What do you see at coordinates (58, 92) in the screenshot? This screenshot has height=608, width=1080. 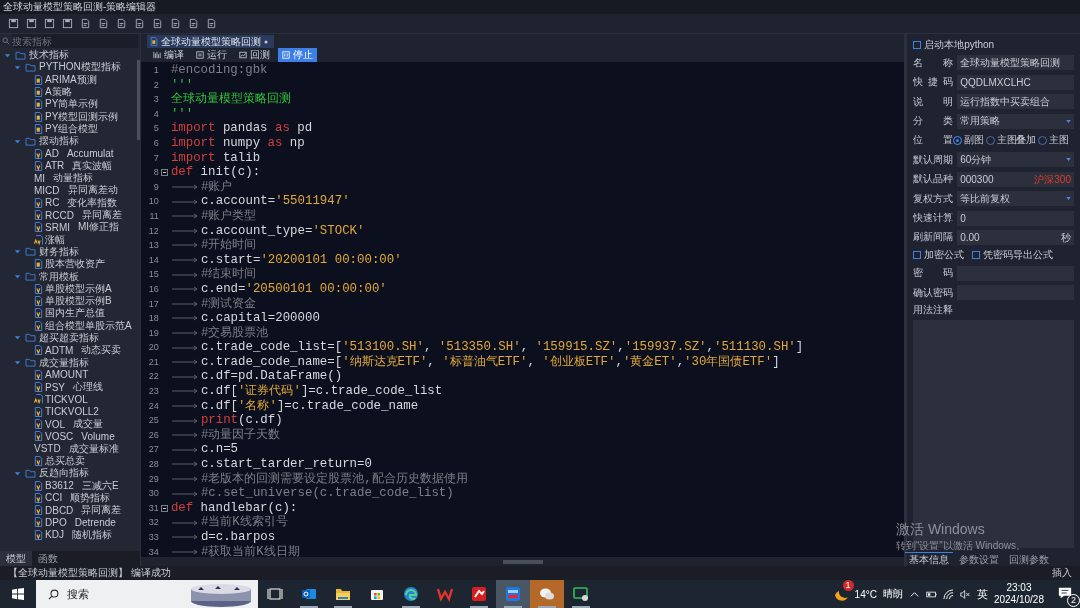 I see `tree-item: A策略` at bounding box center [58, 92].